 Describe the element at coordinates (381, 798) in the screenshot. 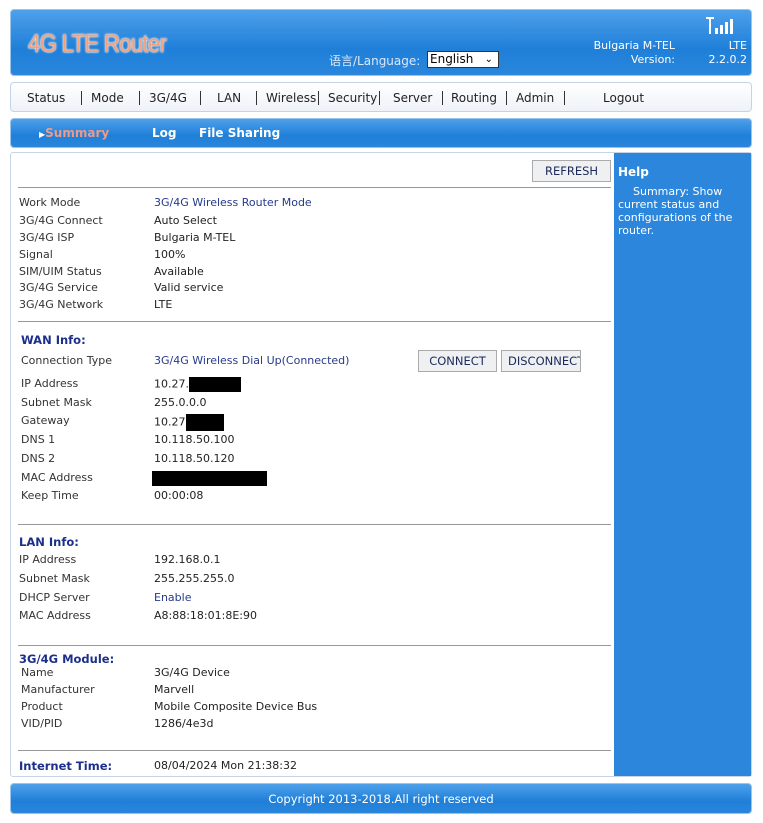

I see `footer: Copyright 2013-2018.All right reserved` at that location.